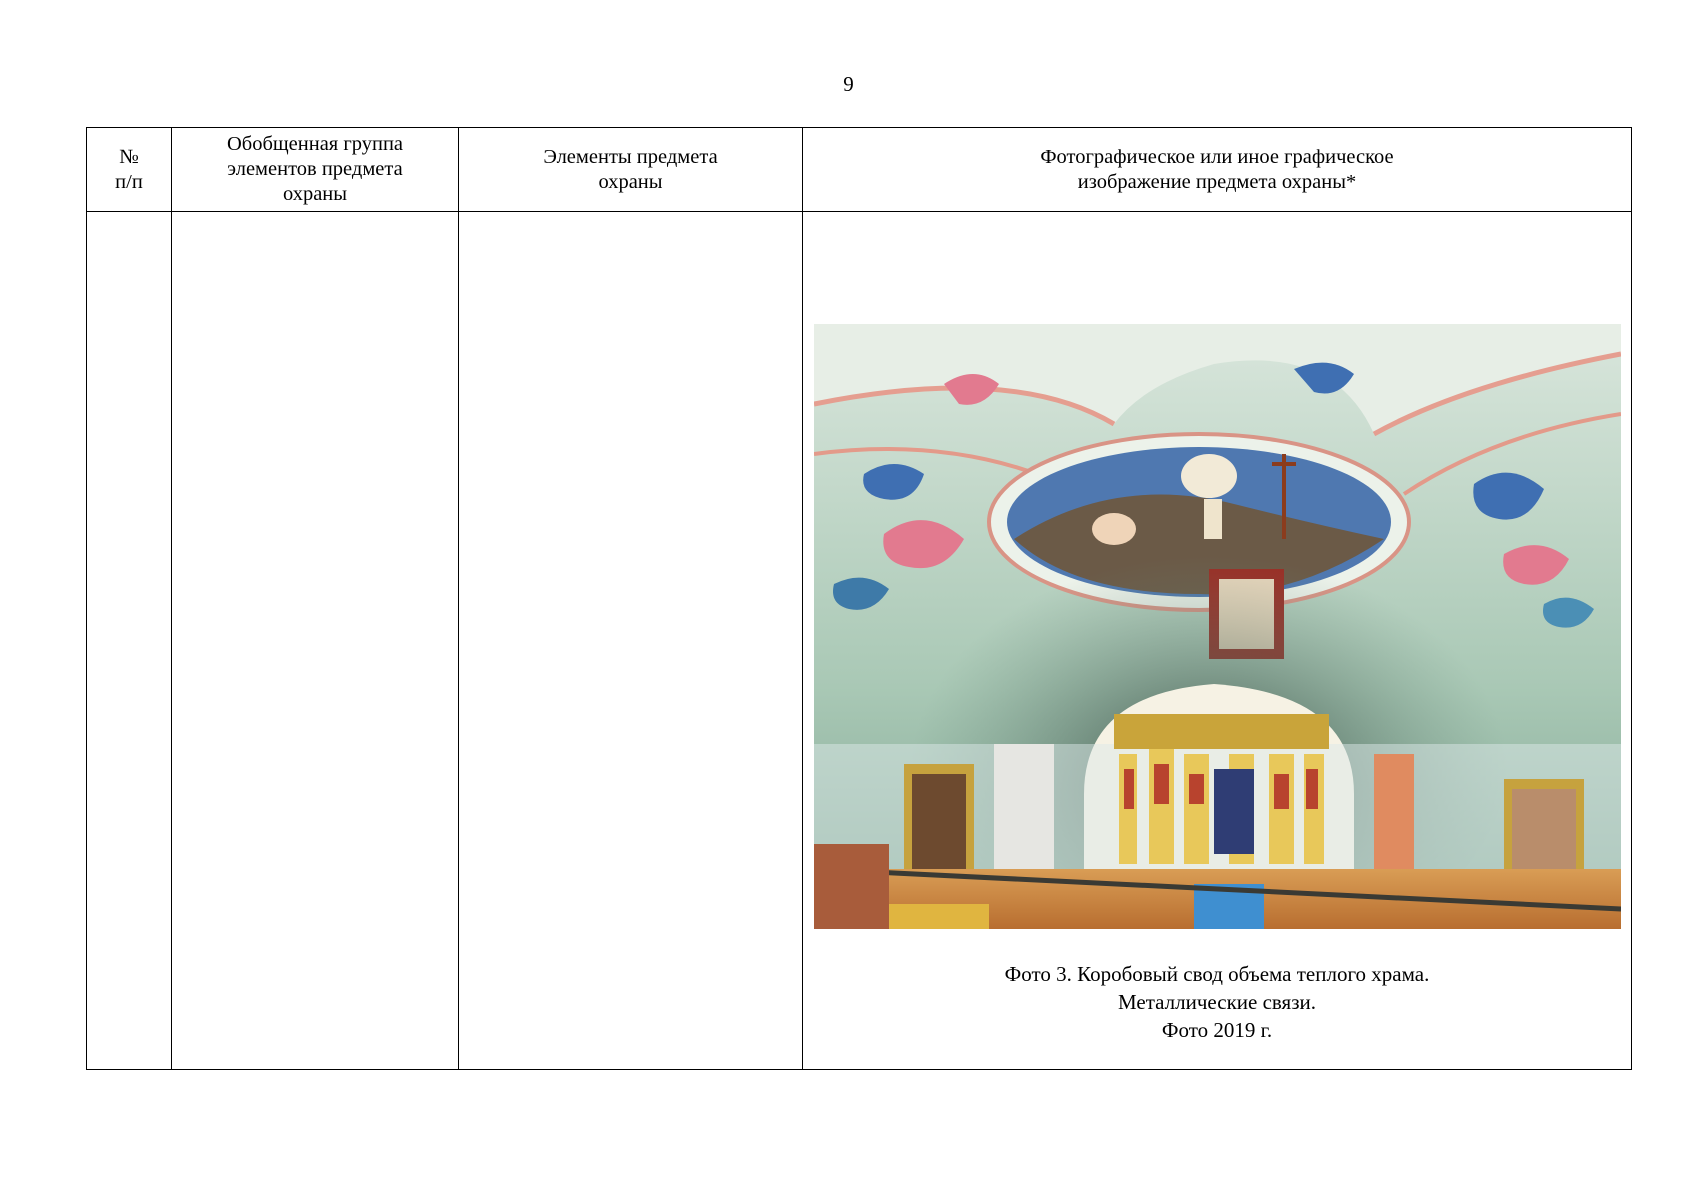  What do you see at coordinates (129, 640) in the screenshot?
I see `row-number-cell` at bounding box center [129, 640].